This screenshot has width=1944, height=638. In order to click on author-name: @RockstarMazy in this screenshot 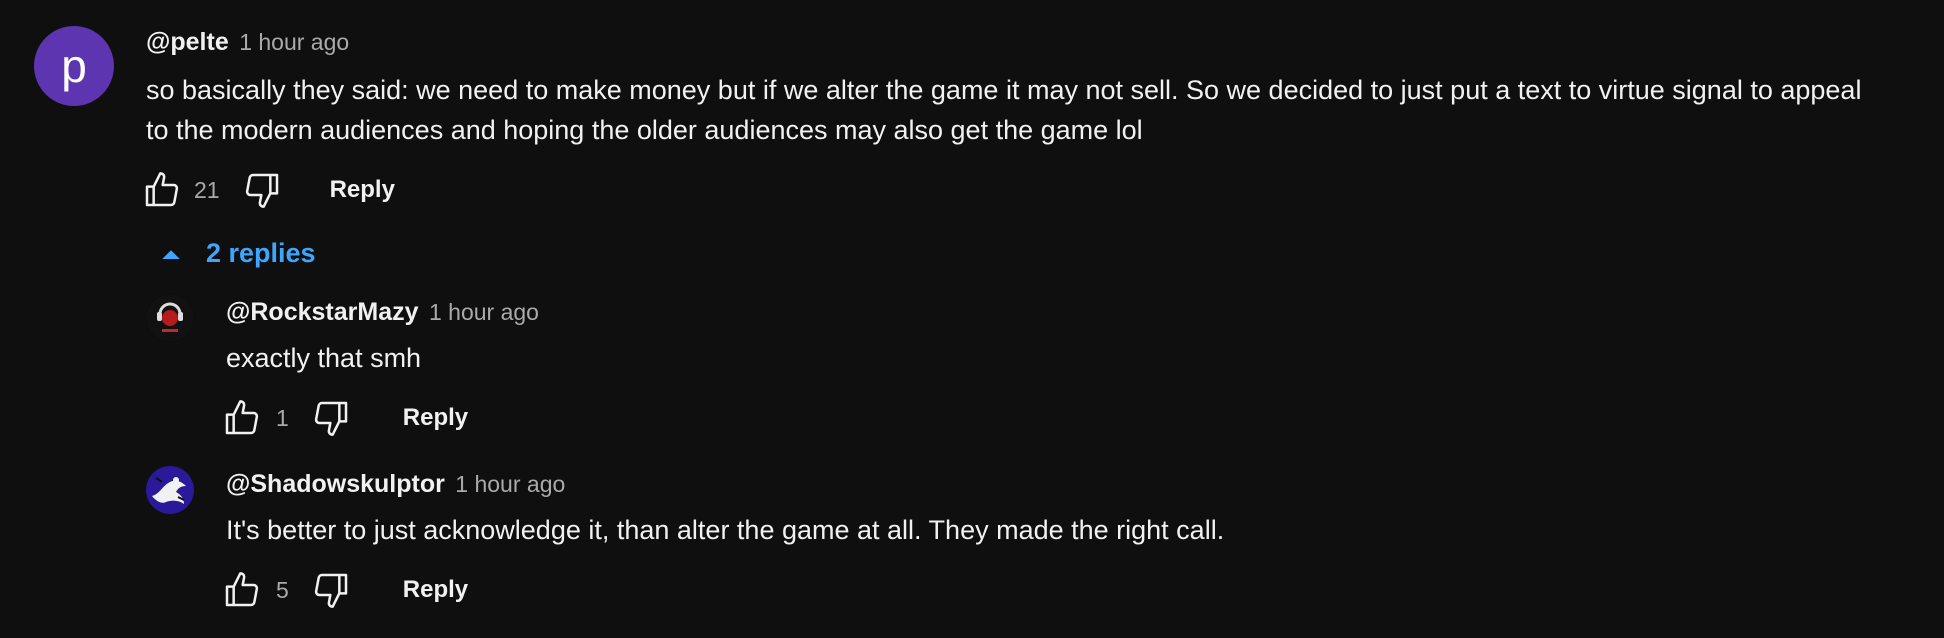, I will do `click(322, 312)`.